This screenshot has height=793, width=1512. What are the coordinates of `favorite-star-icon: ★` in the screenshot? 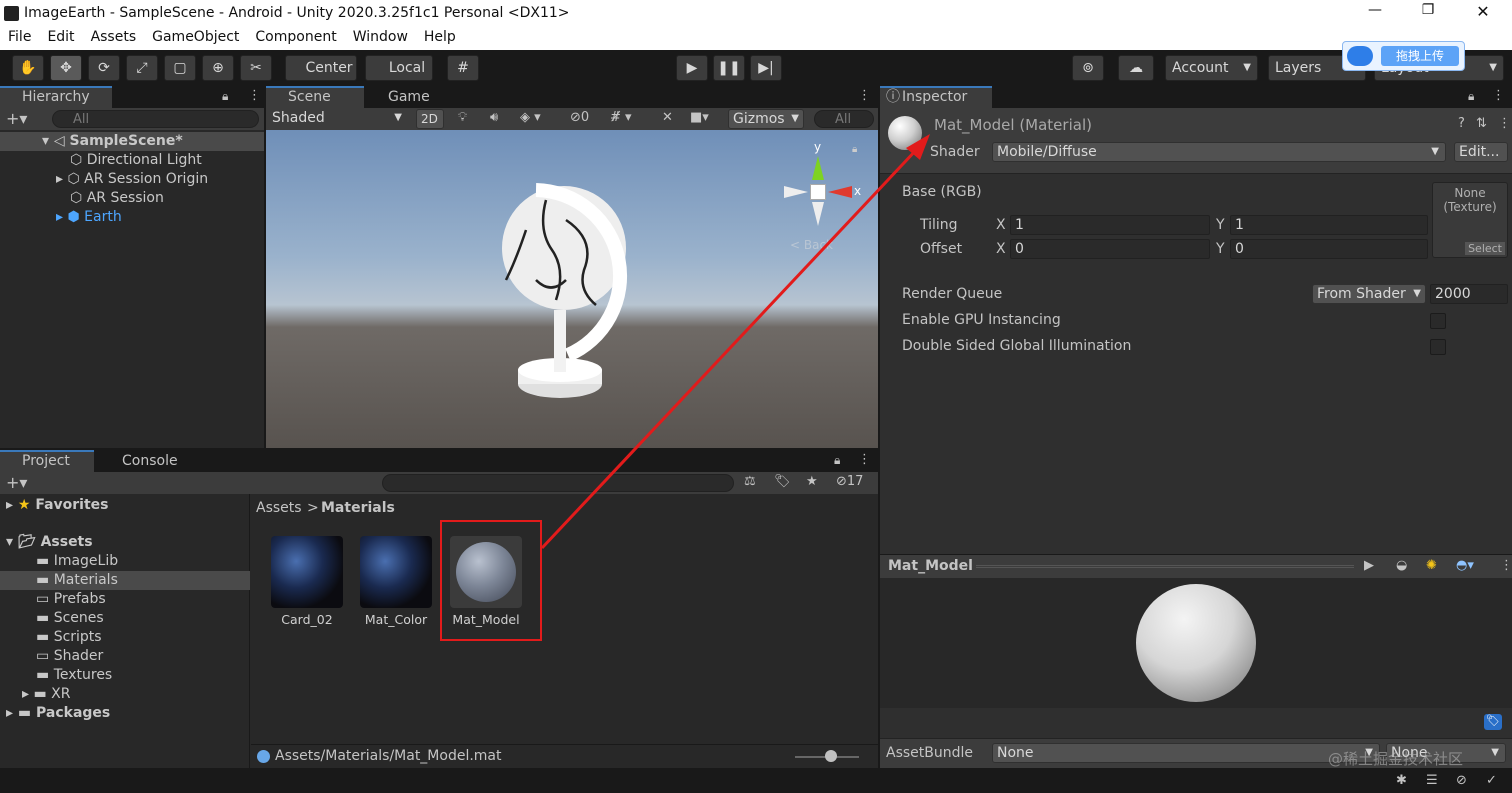 It's located at (812, 481).